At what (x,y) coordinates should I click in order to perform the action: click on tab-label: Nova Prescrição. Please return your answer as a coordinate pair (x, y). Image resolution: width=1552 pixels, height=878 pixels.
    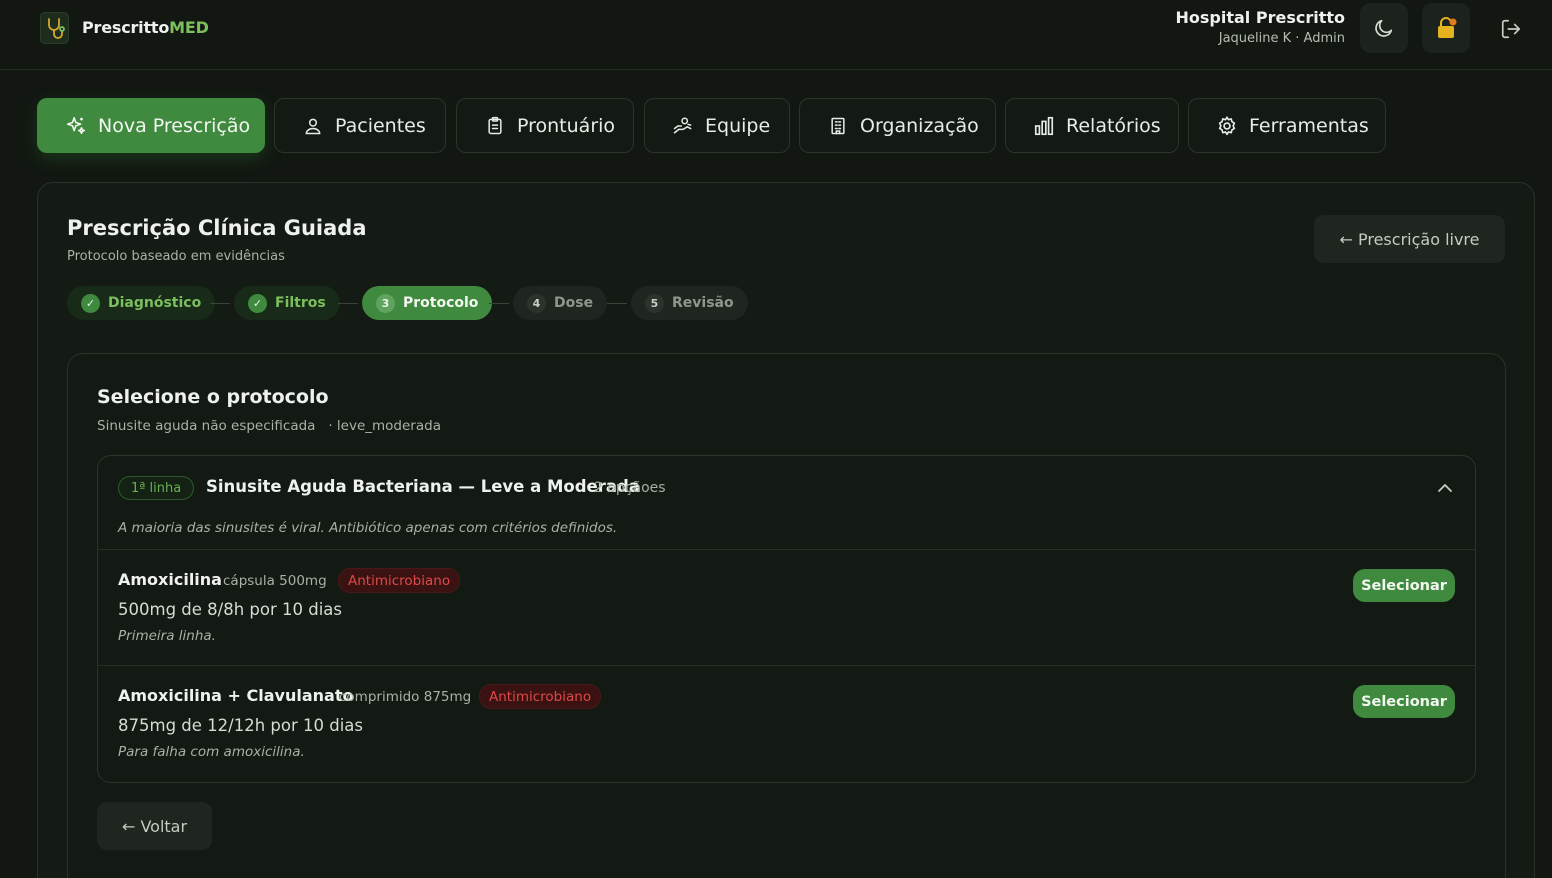
    Looking at the image, I should click on (174, 125).